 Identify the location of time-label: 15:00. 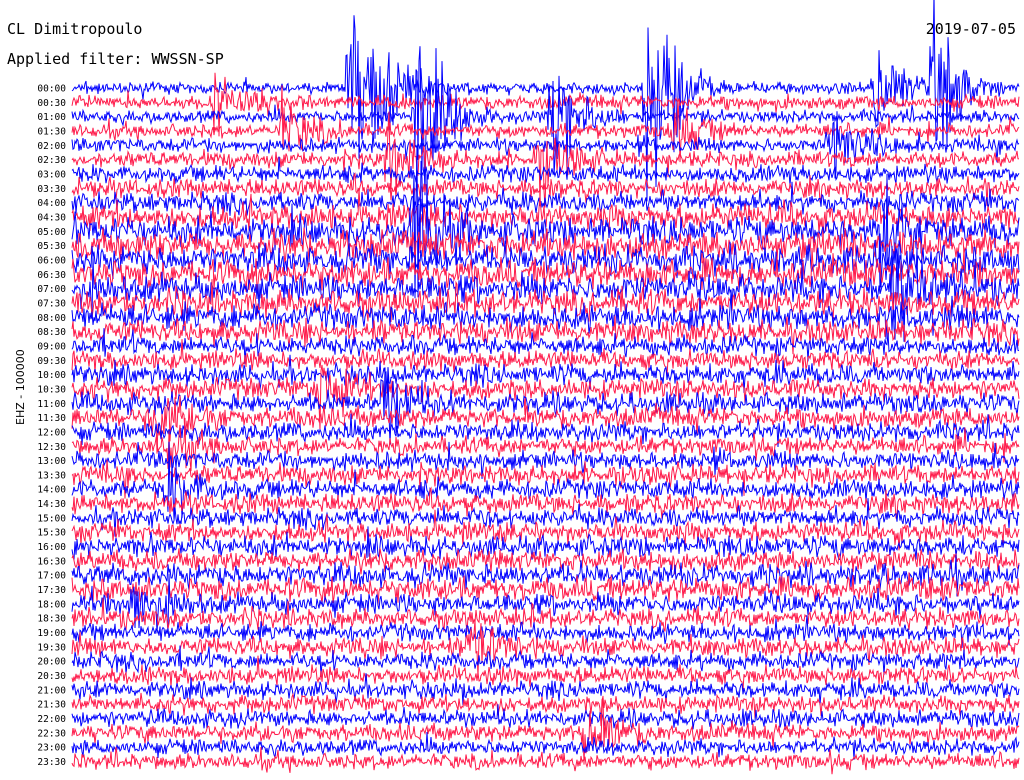
(51, 518).